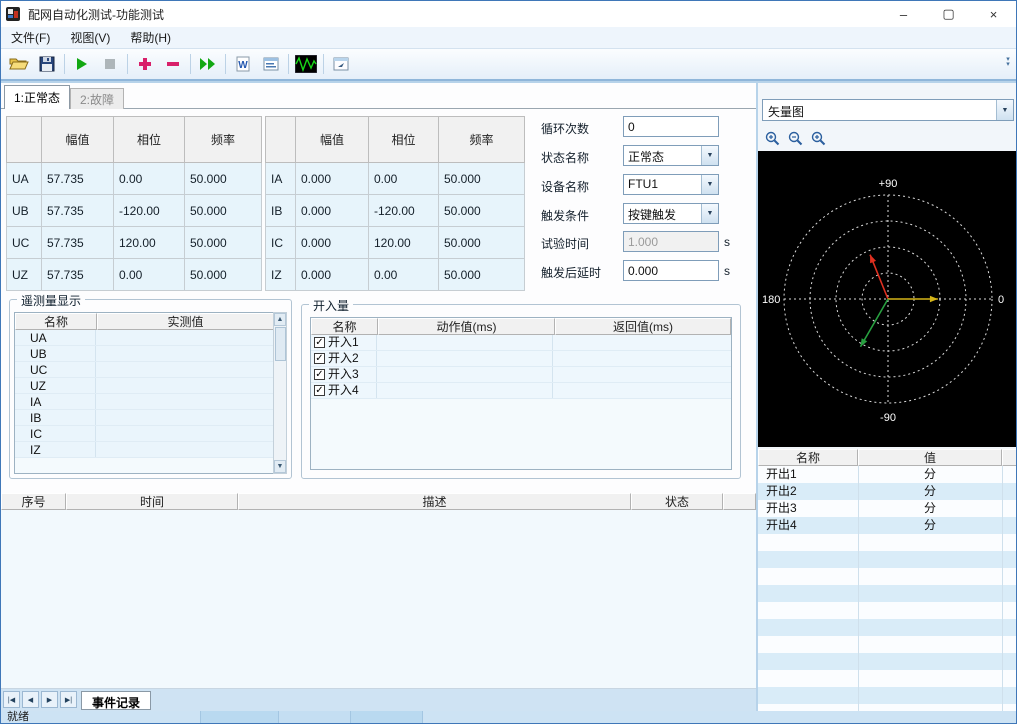  Describe the element at coordinates (786, 112) in the screenshot. I see `view-type-value: 矢量图` at that location.